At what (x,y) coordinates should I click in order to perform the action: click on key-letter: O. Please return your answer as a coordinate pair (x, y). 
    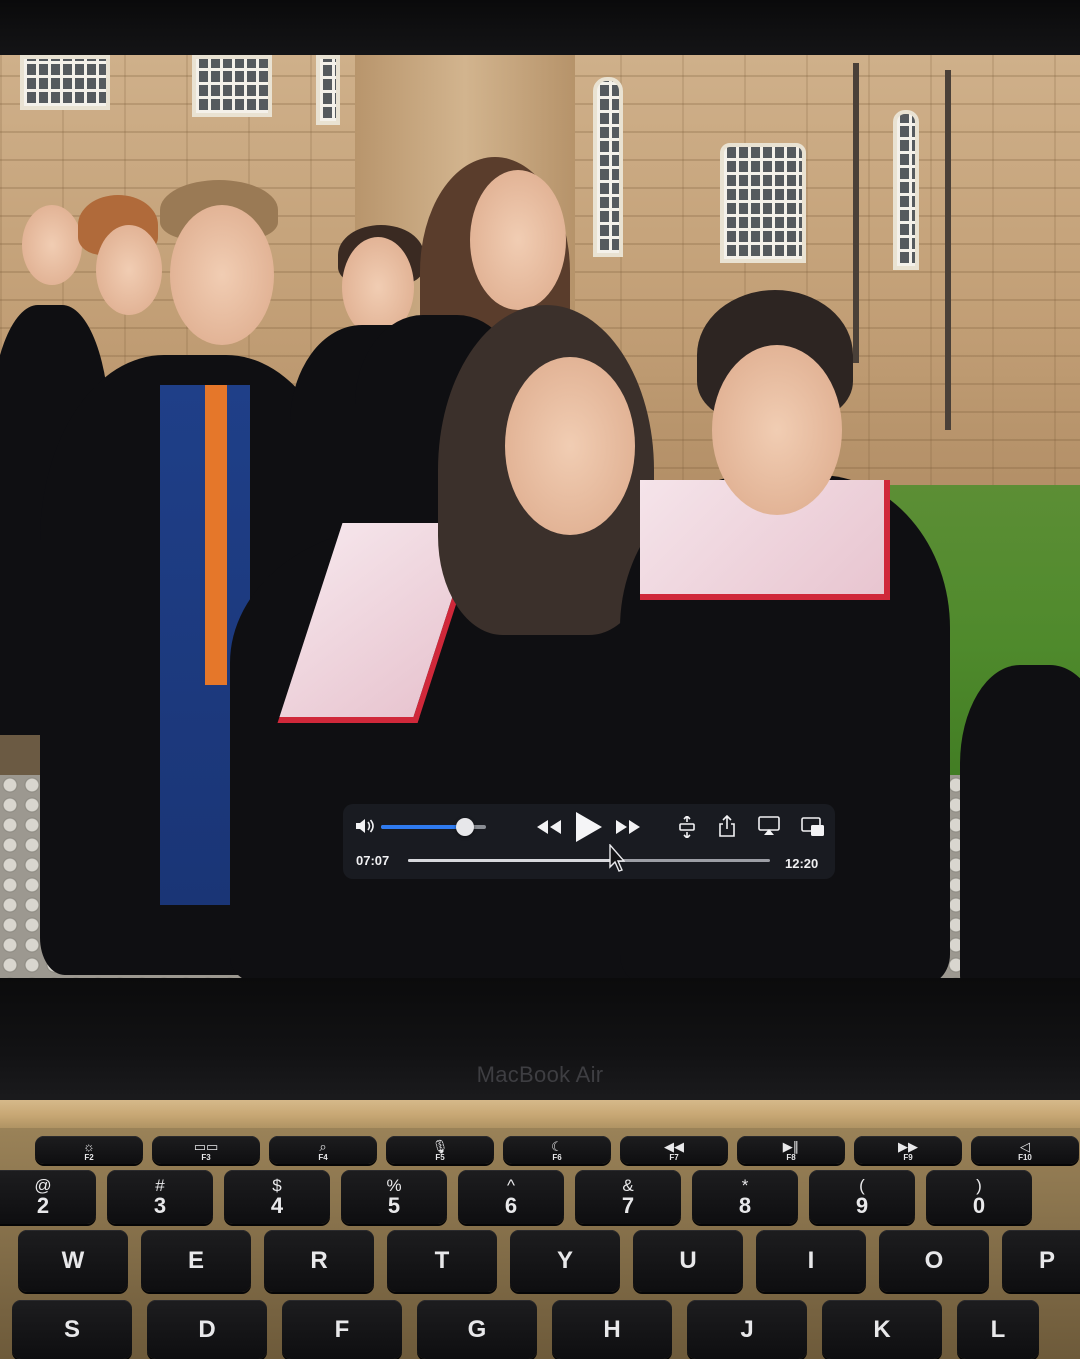
    Looking at the image, I should click on (934, 1260).